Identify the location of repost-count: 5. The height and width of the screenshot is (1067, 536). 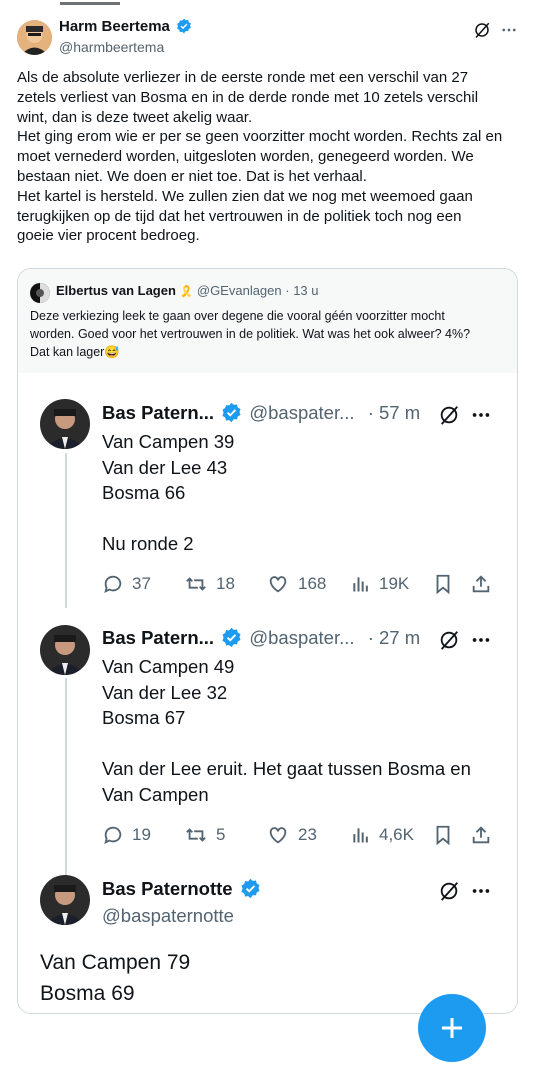
(221, 834).